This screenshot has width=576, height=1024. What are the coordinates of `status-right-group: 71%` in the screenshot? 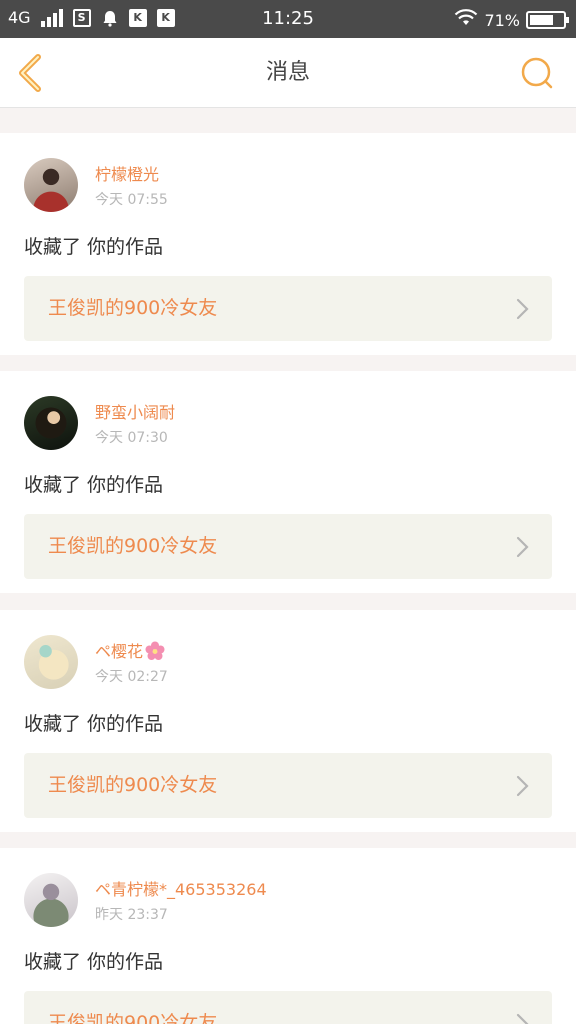 It's located at (511, 20).